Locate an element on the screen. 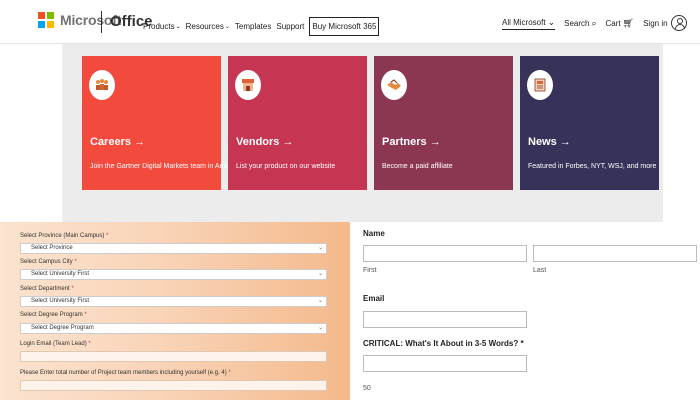 This screenshot has height=400, width=700. province-label: Select Province (Main Campus) * is located at coordinates (64, 236).